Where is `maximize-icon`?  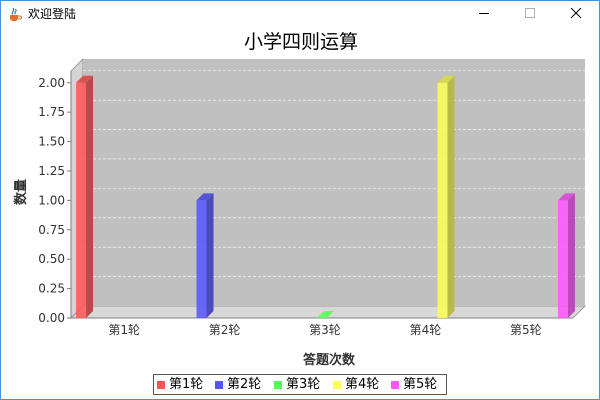 maximize-icon is located at coordinates (530, 13).